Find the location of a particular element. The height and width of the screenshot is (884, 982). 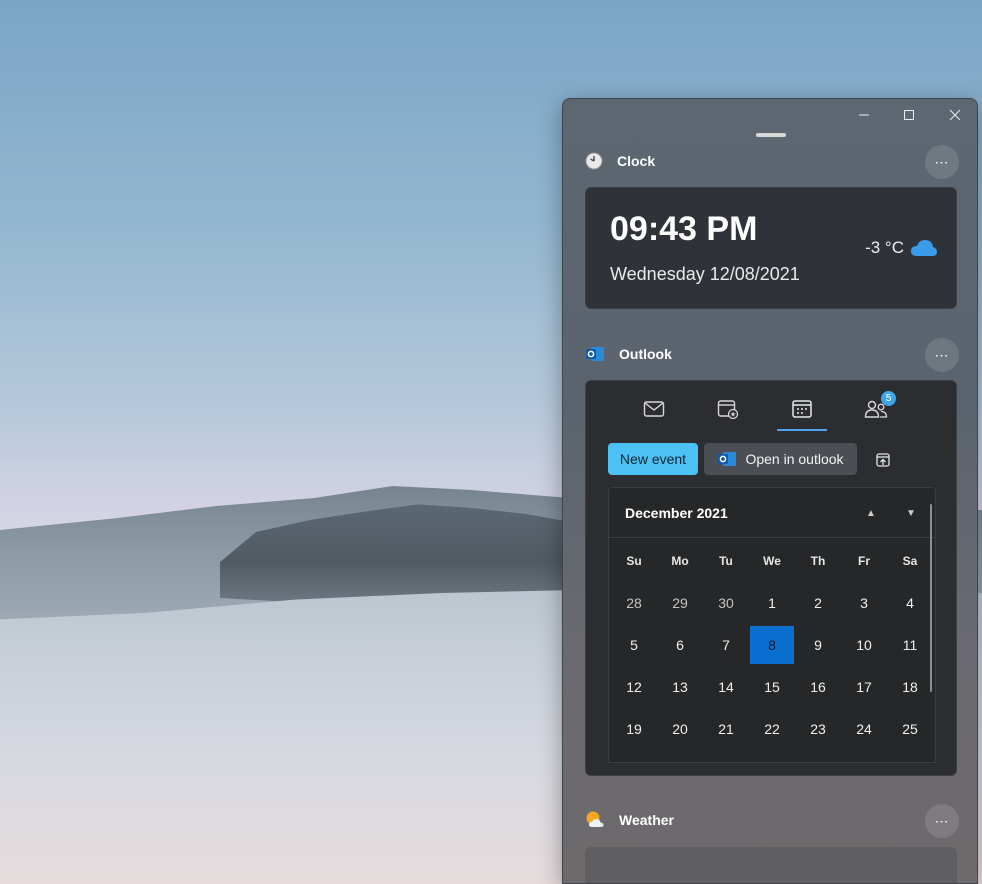

next-month-button: ▼ is located at coordinates (911, 513).